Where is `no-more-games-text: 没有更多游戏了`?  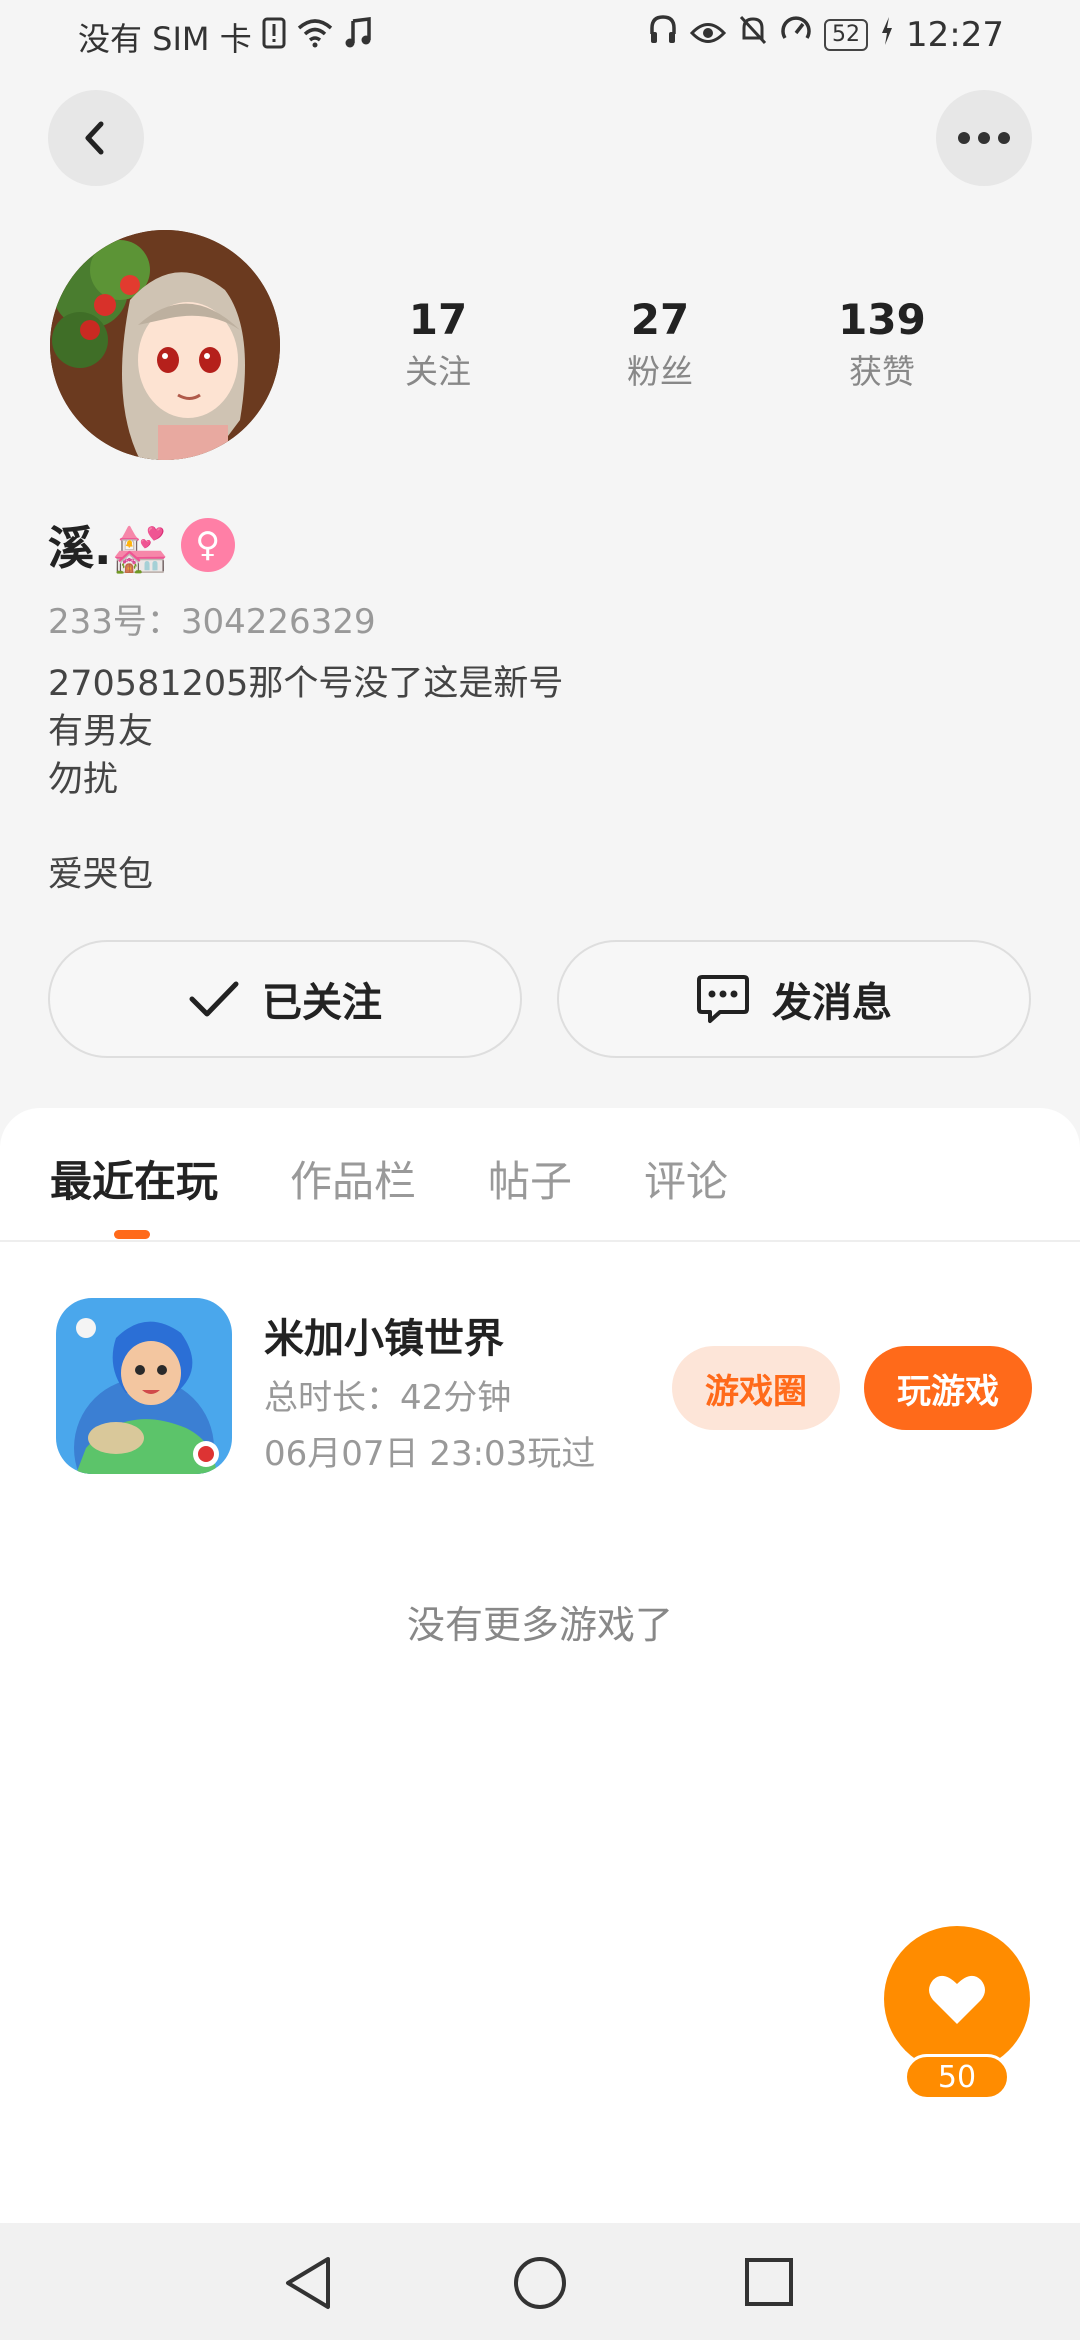
no-more-games-text: 没有更多游戏了 is located at coordinates (539, 1625).